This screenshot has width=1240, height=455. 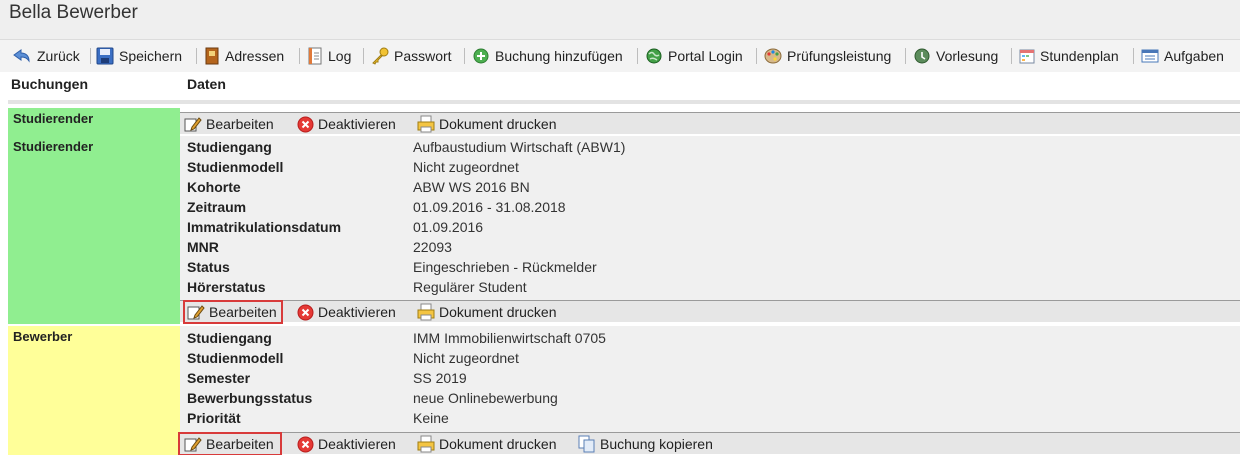 What do you see at coordinates (710, 312) in the screenshot?
I see `action-bar-row-2: Bearbeiten Deaktivieren Dokument drucken` at bounding box center [710, 312].